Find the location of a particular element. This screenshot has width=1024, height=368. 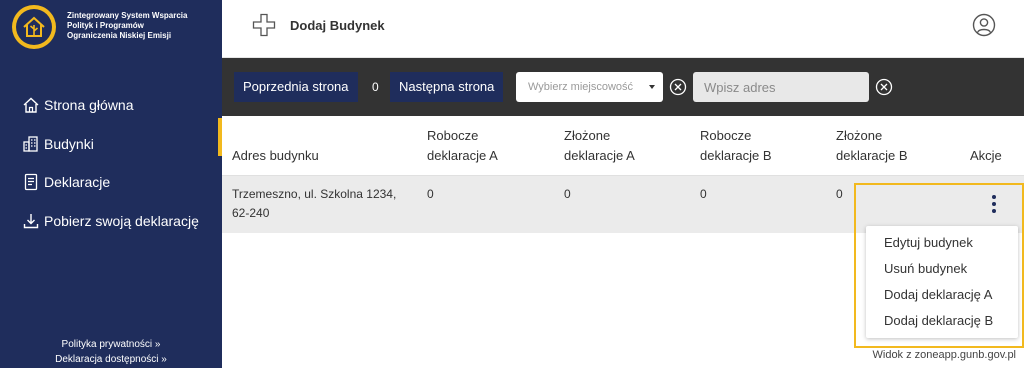

cell-address: Trzemeszno, ul. Szkolna 1234, 62-240 is located at coordinates (314, 203).